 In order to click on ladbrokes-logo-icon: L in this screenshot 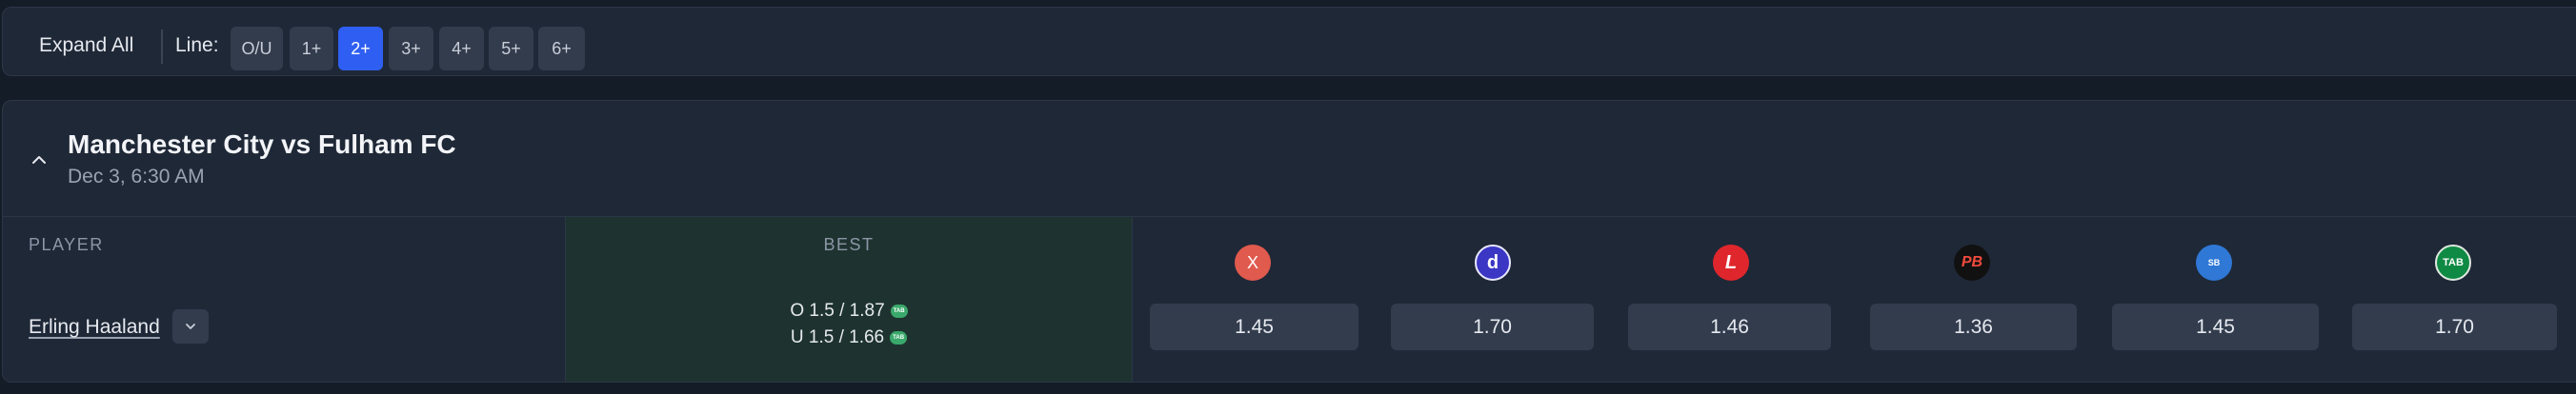, I will do `click(1731, 263)`.